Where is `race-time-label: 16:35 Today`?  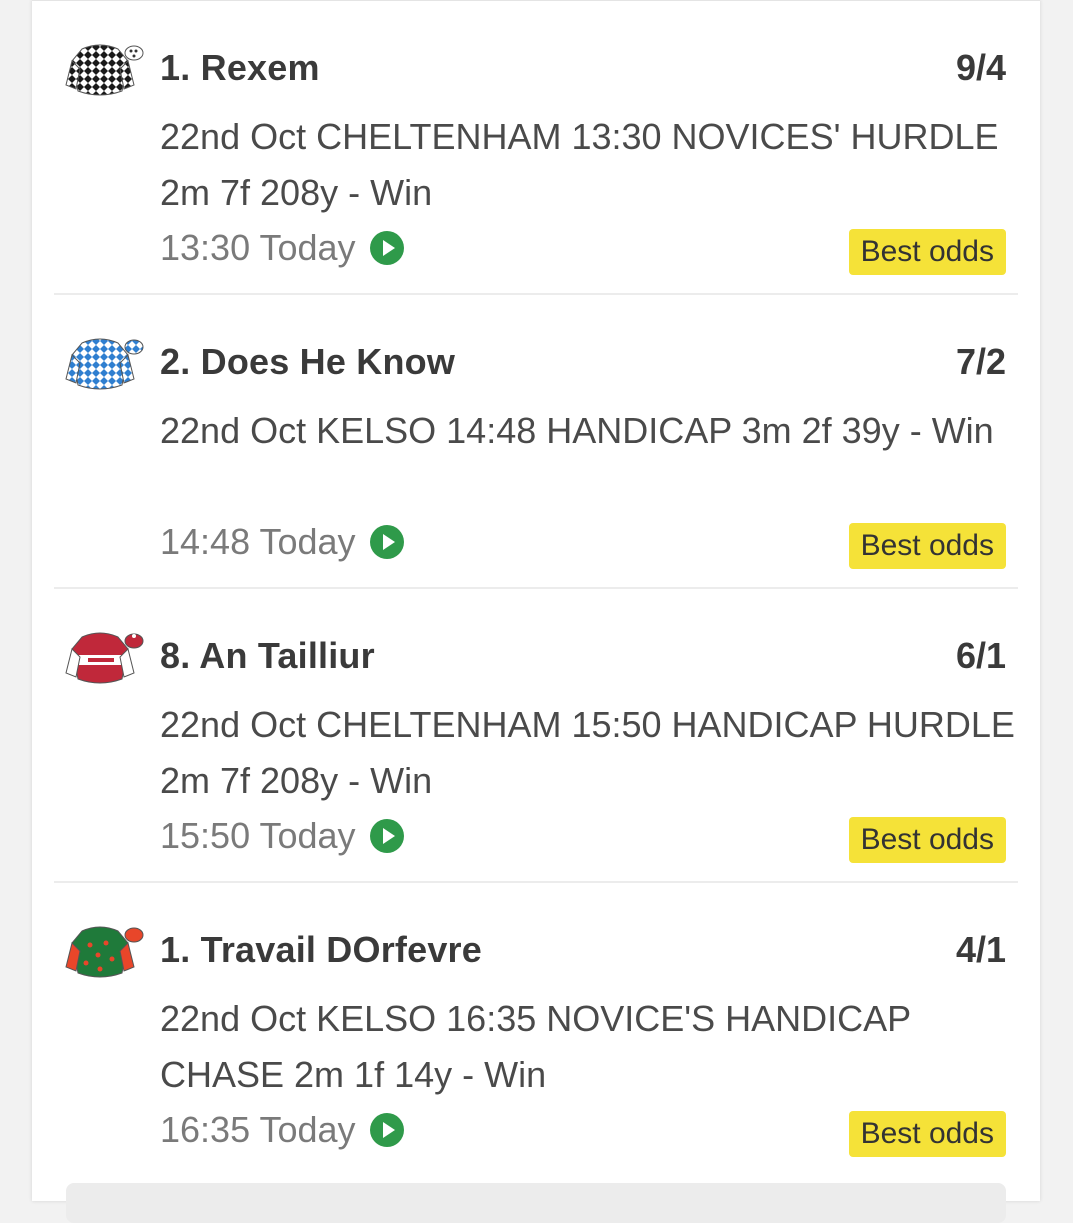 race-time-label: 16:35 Today is located at coordinates (258, 1129).